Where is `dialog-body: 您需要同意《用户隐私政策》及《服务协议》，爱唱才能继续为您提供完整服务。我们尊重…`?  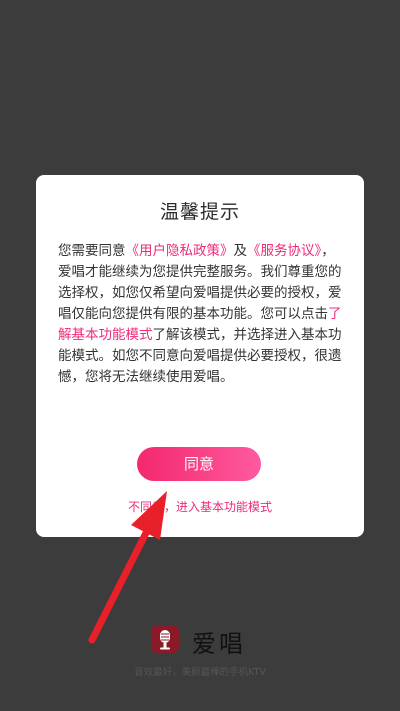
dialog-body: 您需要同意《用户隐私政策》及《服务协议》，爱唱才能继续为您提供完整服务。我们尊重… is located at coordinates (201, 314).